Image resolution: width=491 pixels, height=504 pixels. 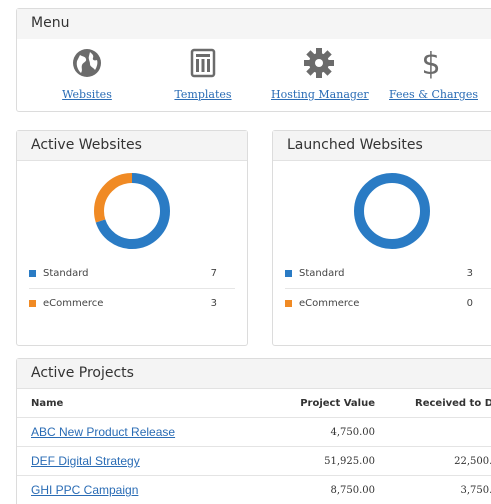 What do you see at coordinates (352, 432) in the screenshot?
I see `project-value: 4,750.00` at bounding box center [352, 432].